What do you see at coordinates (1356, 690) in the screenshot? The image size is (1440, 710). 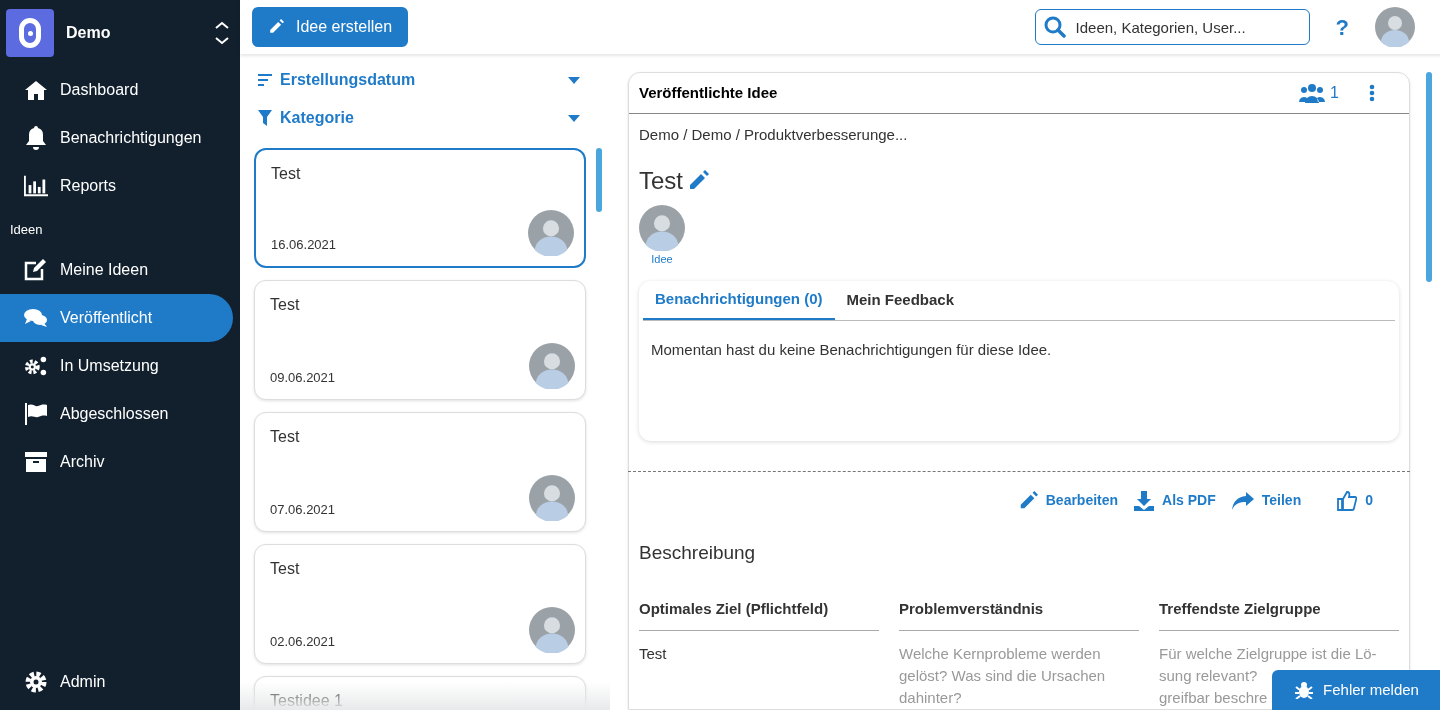 I see `report-bug-button: Fehler melden` at bounding box center [1356, 690].